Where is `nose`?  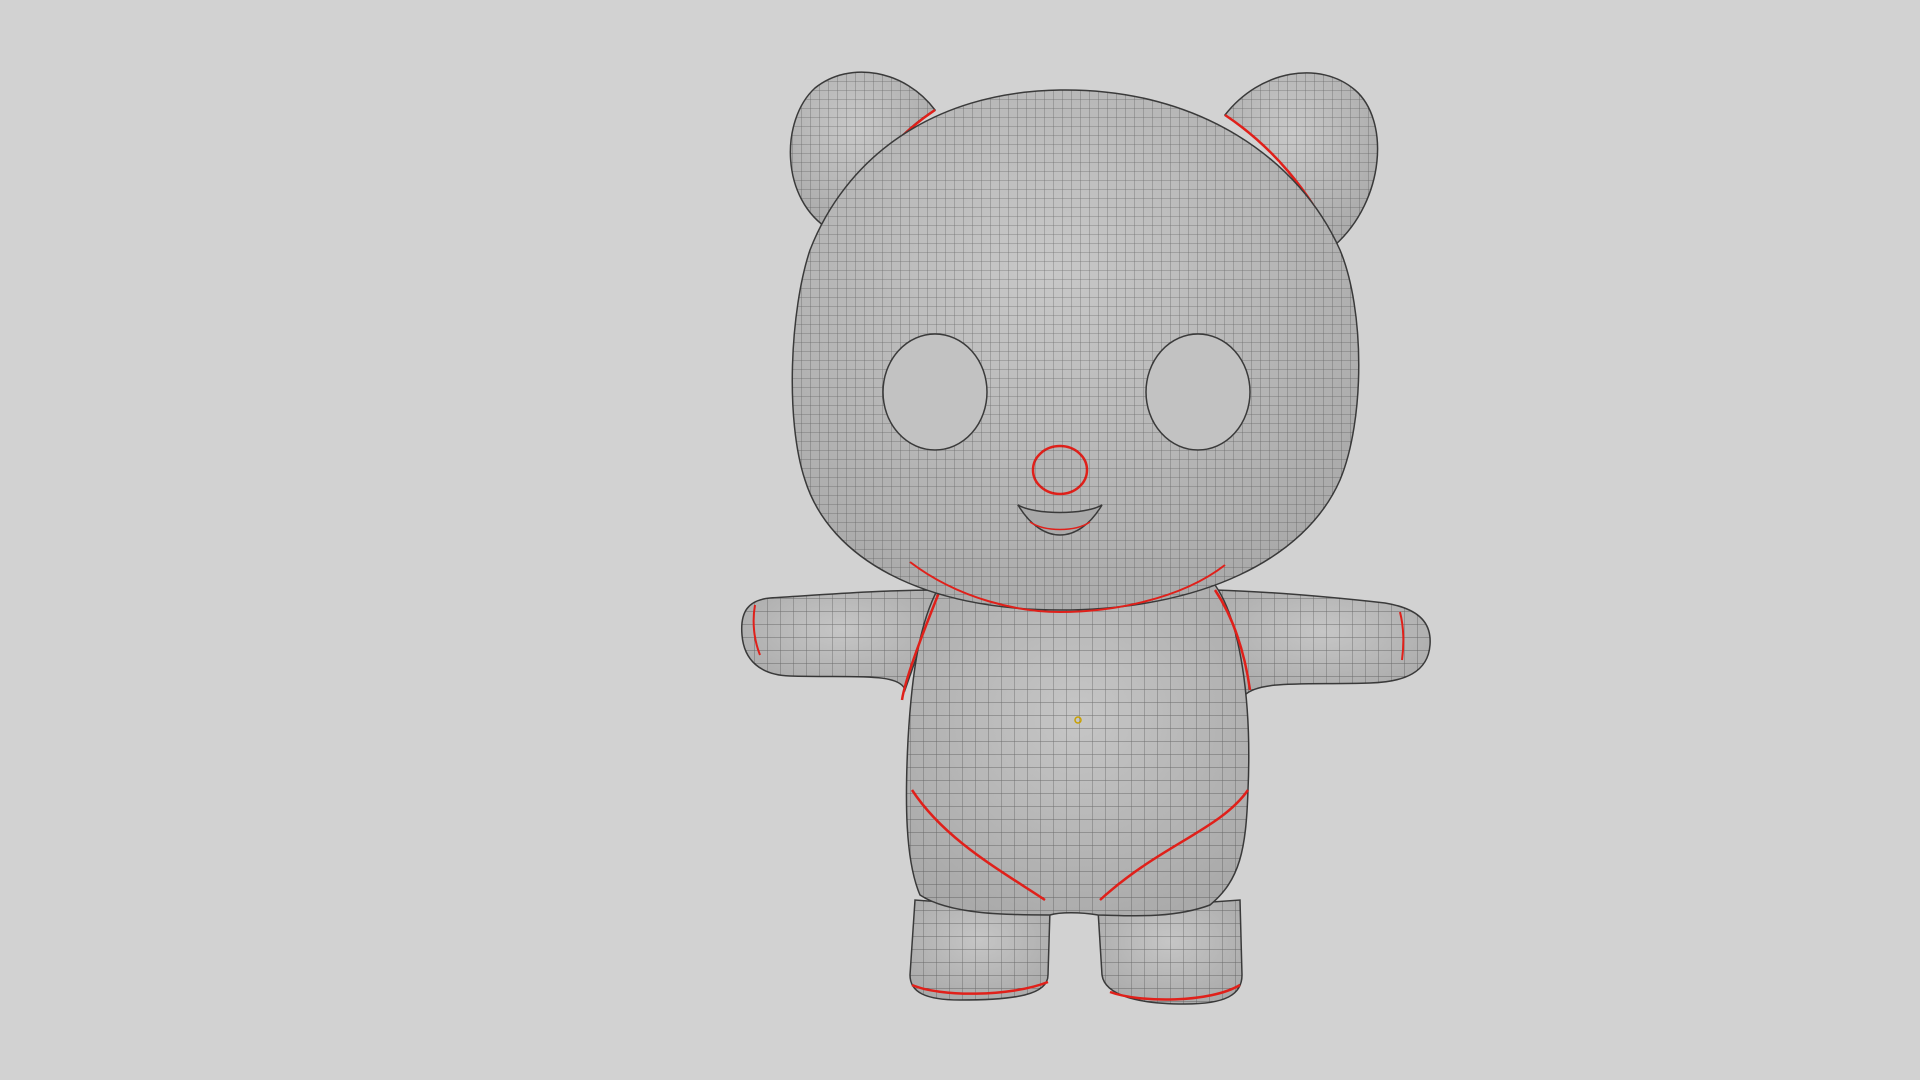 nose is located at coordinates (1060, 470).